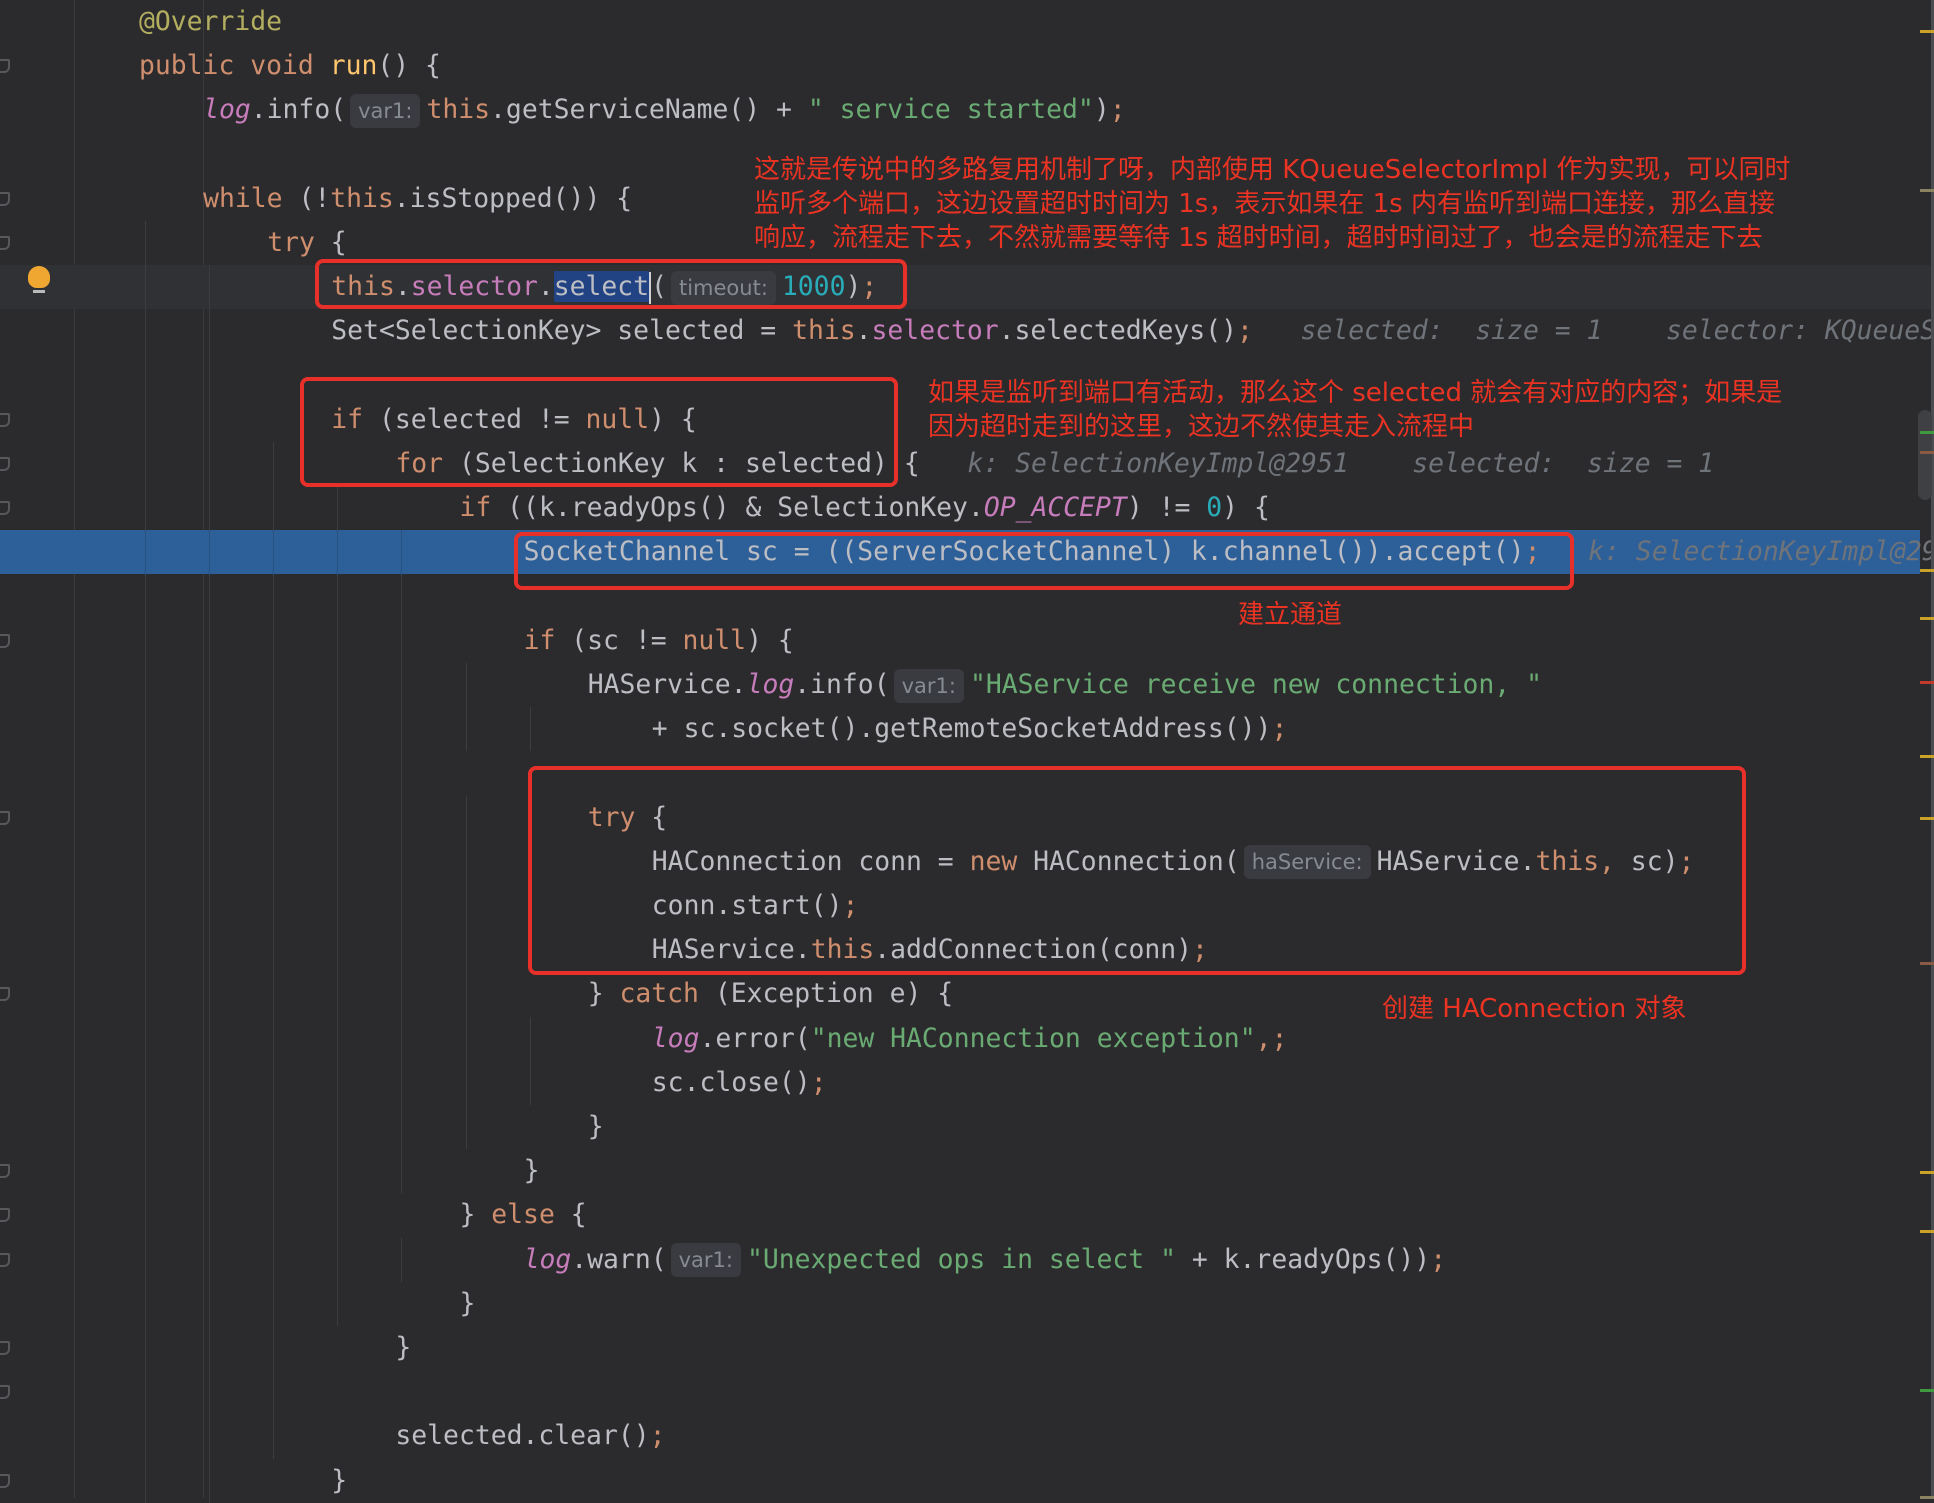 Image resolution: width=1934 pixels, height=1503 pixels. What do you see at coordinates (1279, 729) in the screenshot?
I see `code-token: ;` at bounding box center [1279, 729].